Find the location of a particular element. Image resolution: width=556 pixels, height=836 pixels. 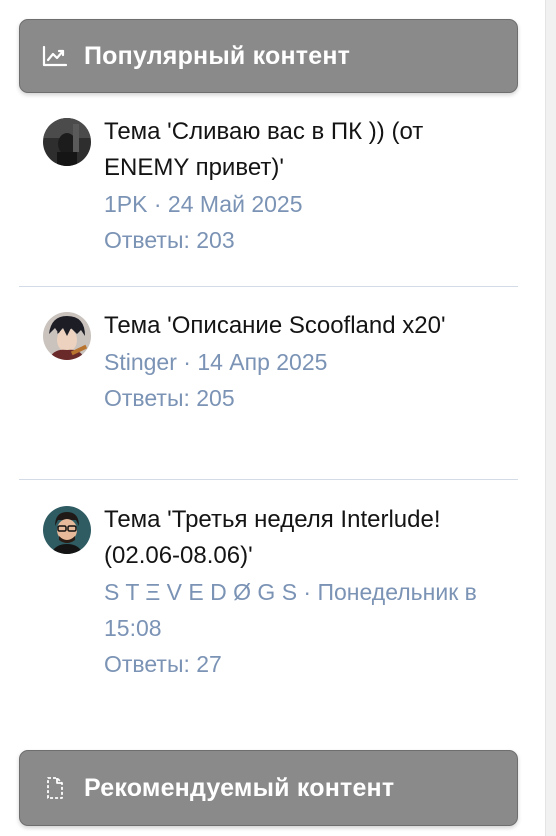

thread-title-link: Тема 'Описание Scoofland x20' is located at coordinates (304, 326).